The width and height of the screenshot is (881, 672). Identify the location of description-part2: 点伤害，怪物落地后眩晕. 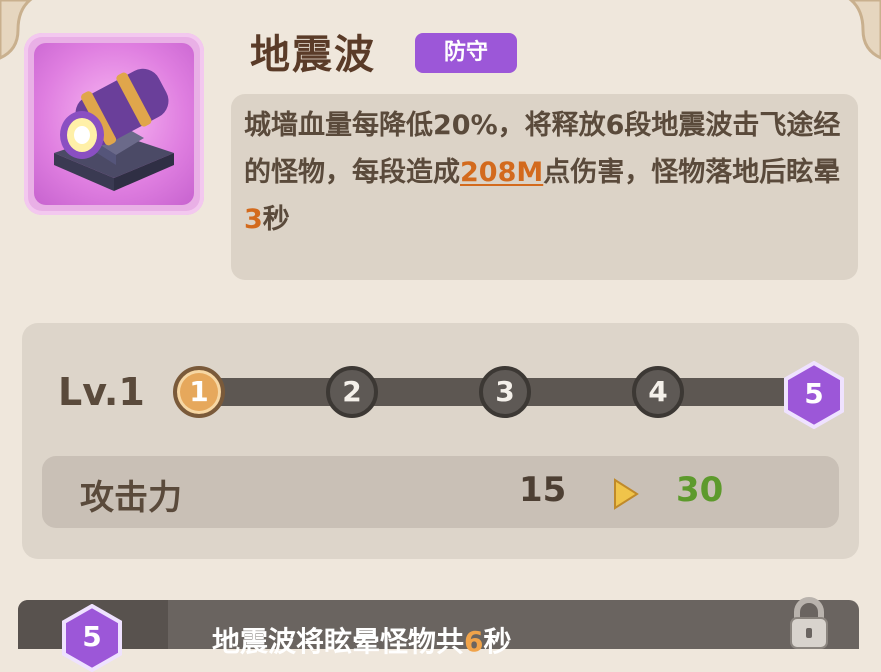
(692, 172).